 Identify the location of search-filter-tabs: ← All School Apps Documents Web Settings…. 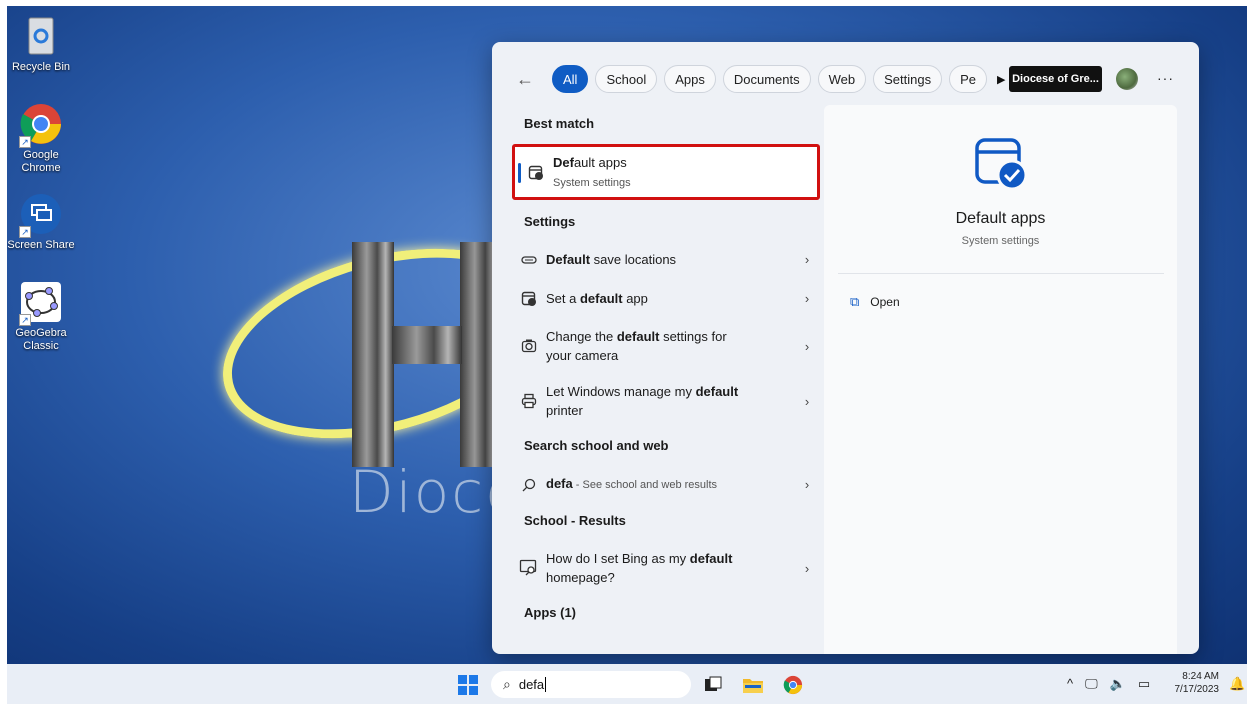
(767, 79).